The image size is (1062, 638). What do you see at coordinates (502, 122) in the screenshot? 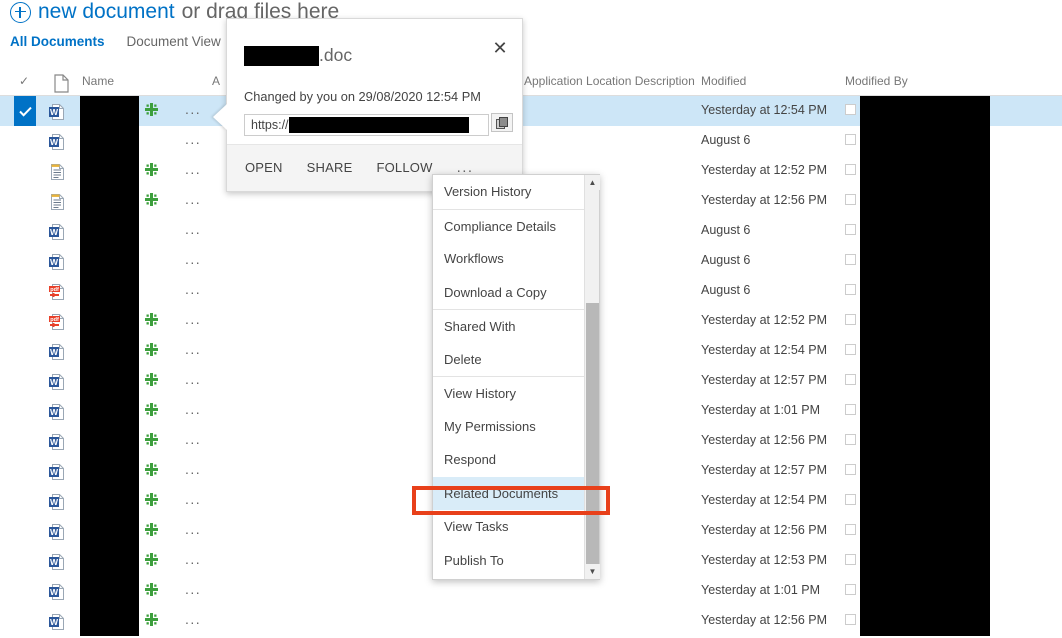
I see `copy-link-icon` at bounding box center [502, 122].